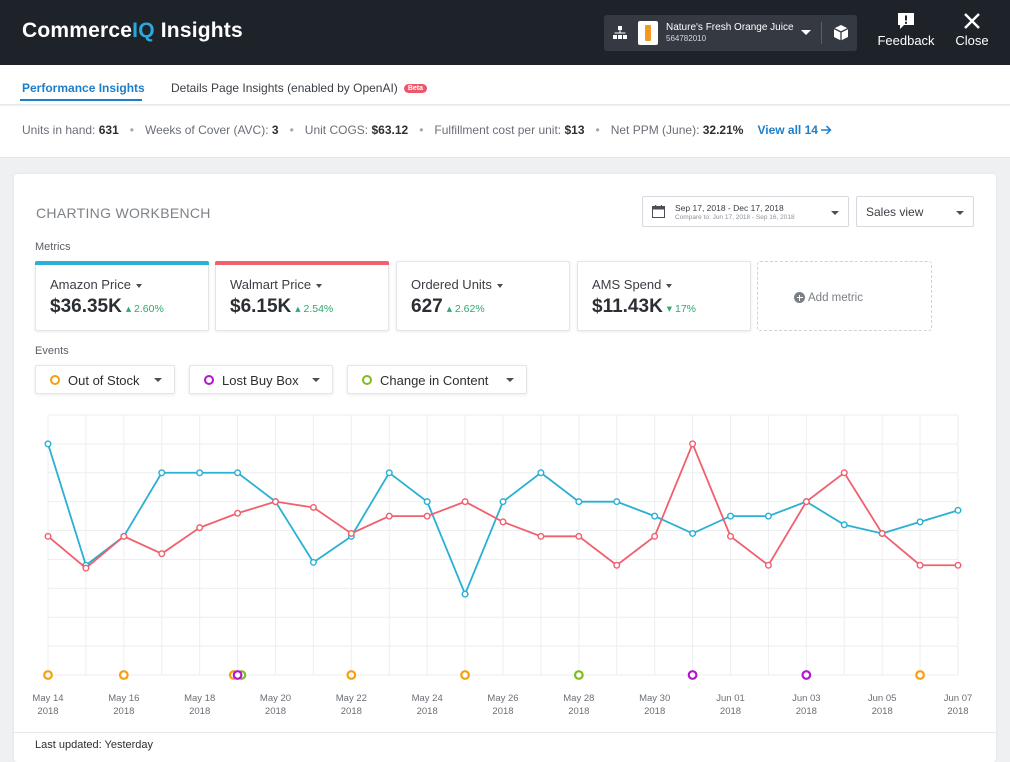 This screenshot has width=1010, height=762. Describe the element at coordinates (47, 698) in the screenshot. I see `x-tick-label: May 14` at that location.